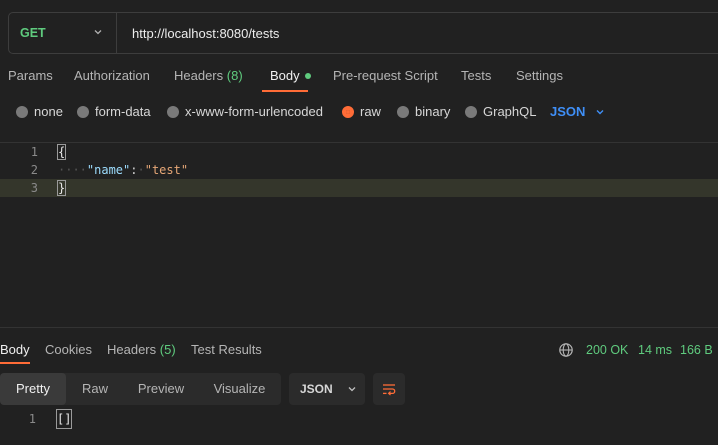 The image size is (718, 445). What do you see at coordinates (363, 33) in the screenshot?
I see `request-bar: GET http://localhost:8080/tests` at bounding box center [363, 33].